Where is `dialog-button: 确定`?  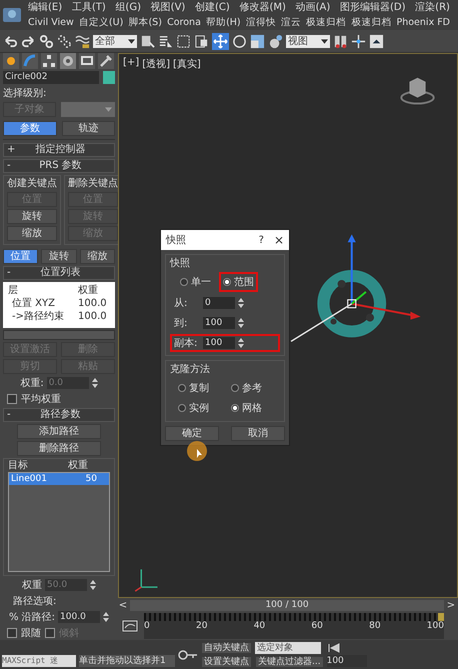 dialog-button: 确定 is located at coordinates (192, 433).